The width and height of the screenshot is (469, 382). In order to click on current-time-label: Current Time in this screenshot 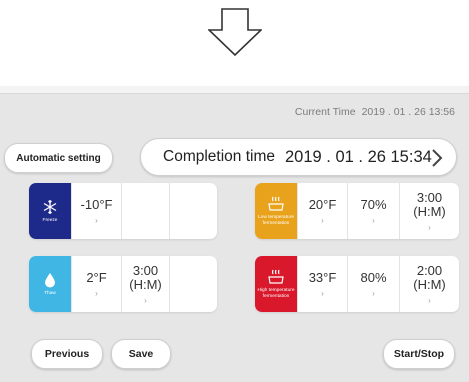, I will do `click(325, 112)`.